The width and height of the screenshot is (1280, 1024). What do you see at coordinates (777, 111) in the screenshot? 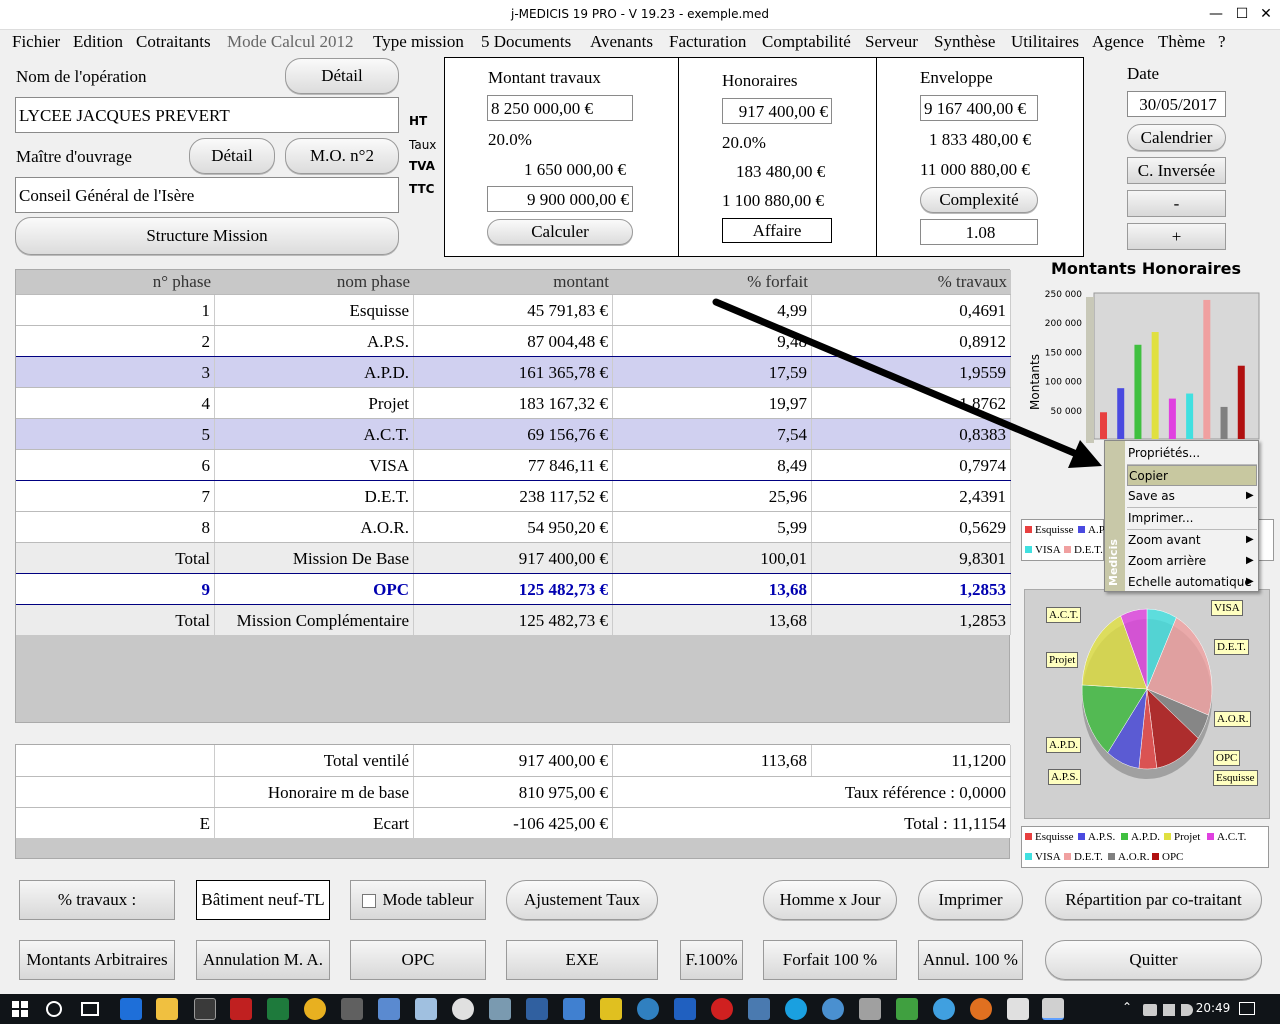
I see `honoraires-ht-field: 917 400,00 €` at bounding box center [777, 111].